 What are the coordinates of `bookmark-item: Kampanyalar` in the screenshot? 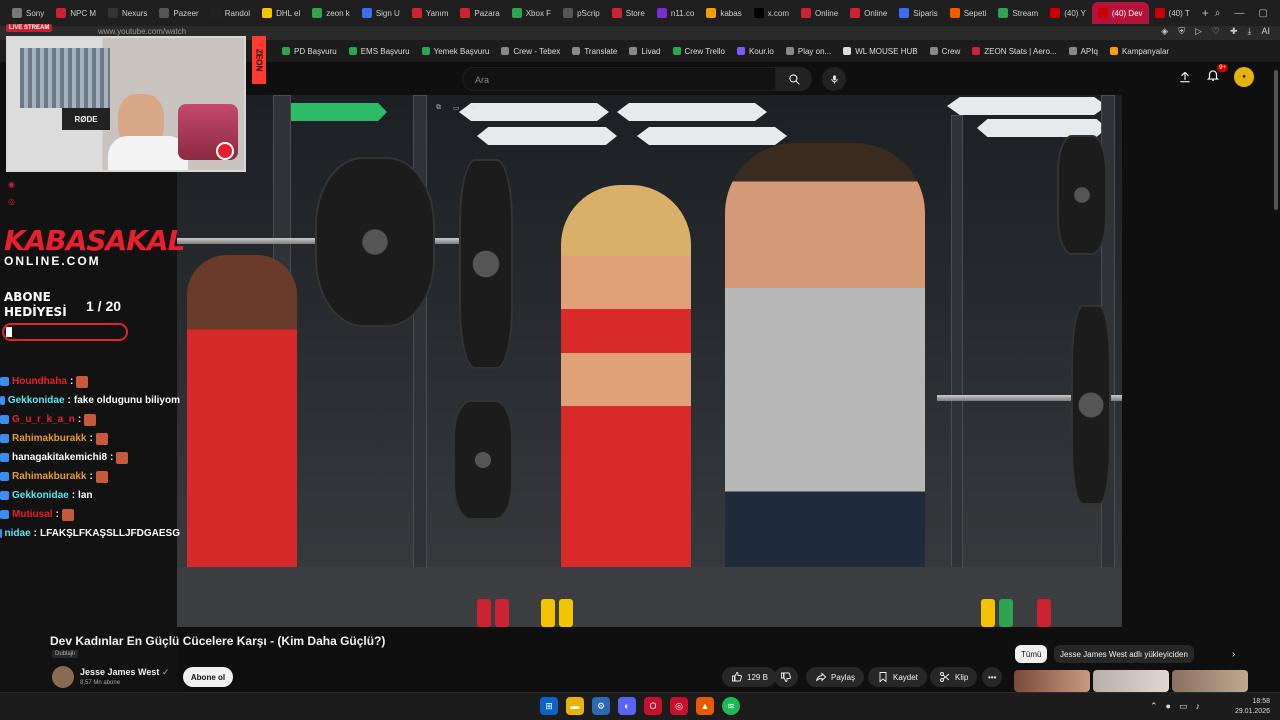 It's located at (1139, 51).